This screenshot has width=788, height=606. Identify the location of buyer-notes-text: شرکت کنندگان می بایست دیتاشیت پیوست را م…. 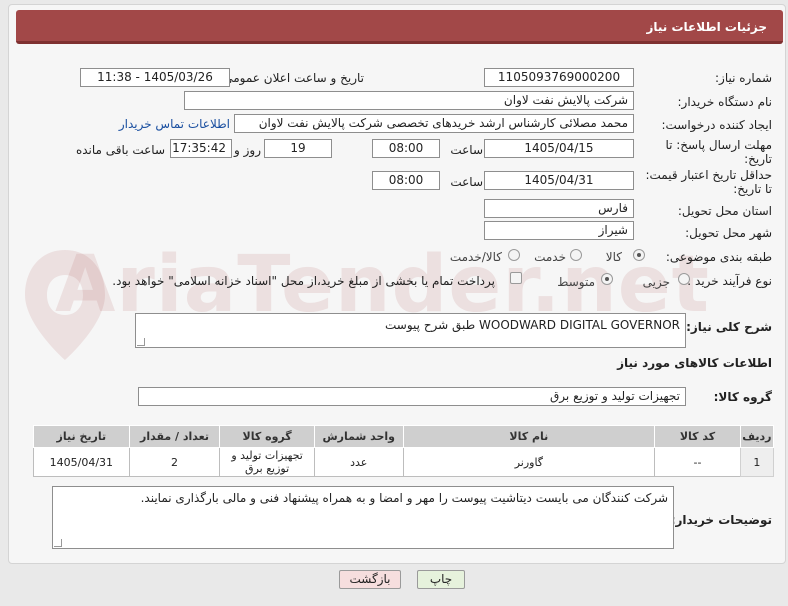
(404, 498).